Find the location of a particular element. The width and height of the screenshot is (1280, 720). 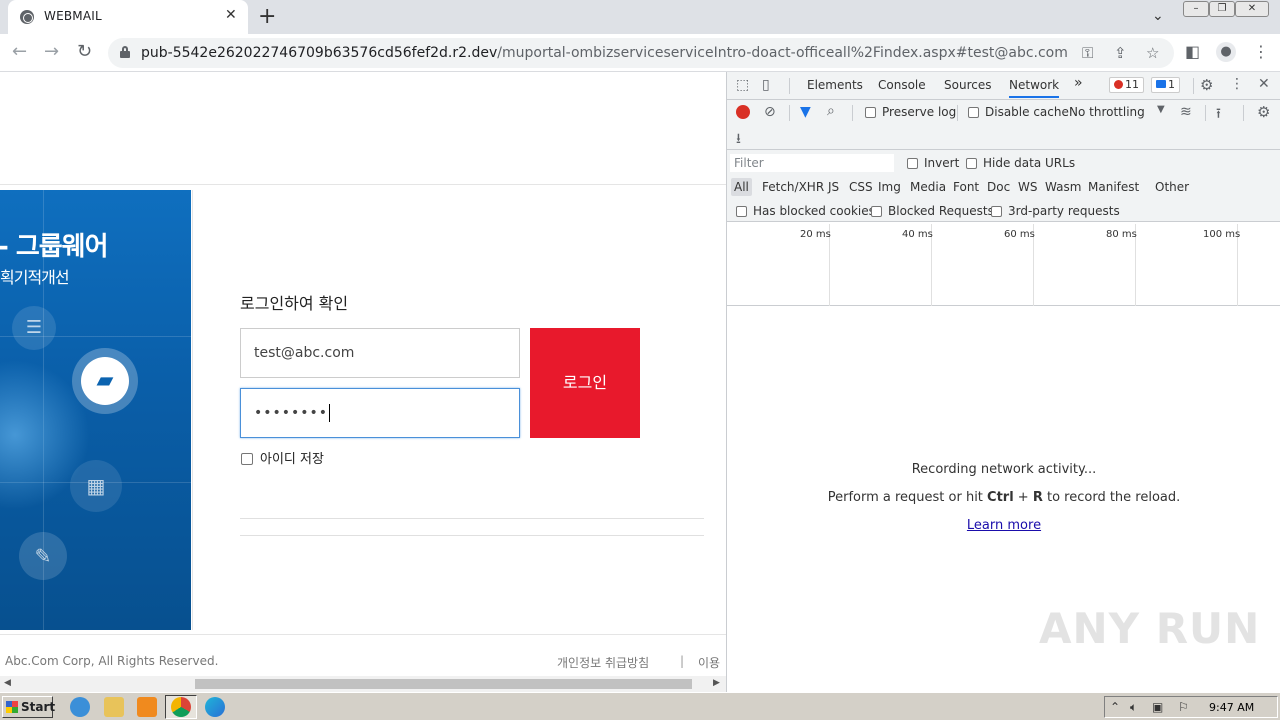

type-filter-all: All is located at coordinates (741, 187).